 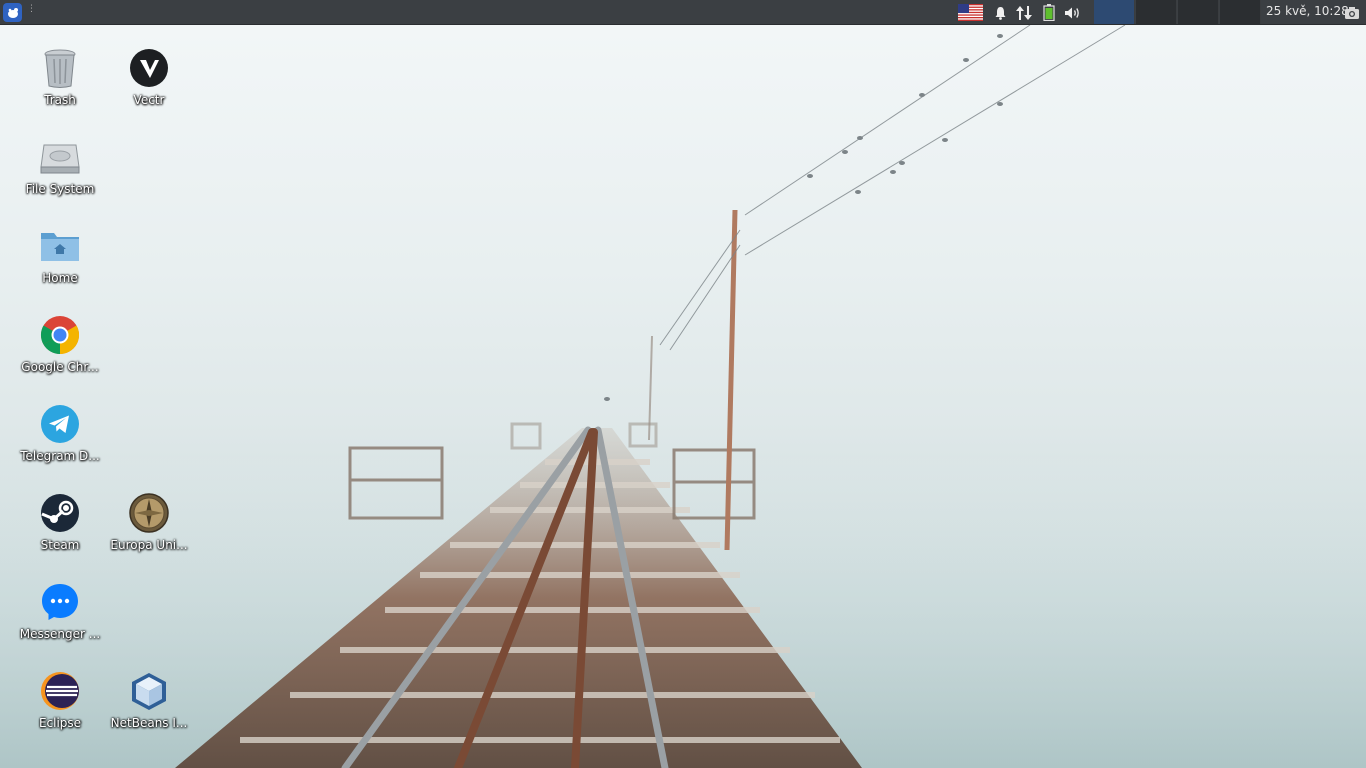 I want to click on show-desktop-button, so click(x=1352, y=12).